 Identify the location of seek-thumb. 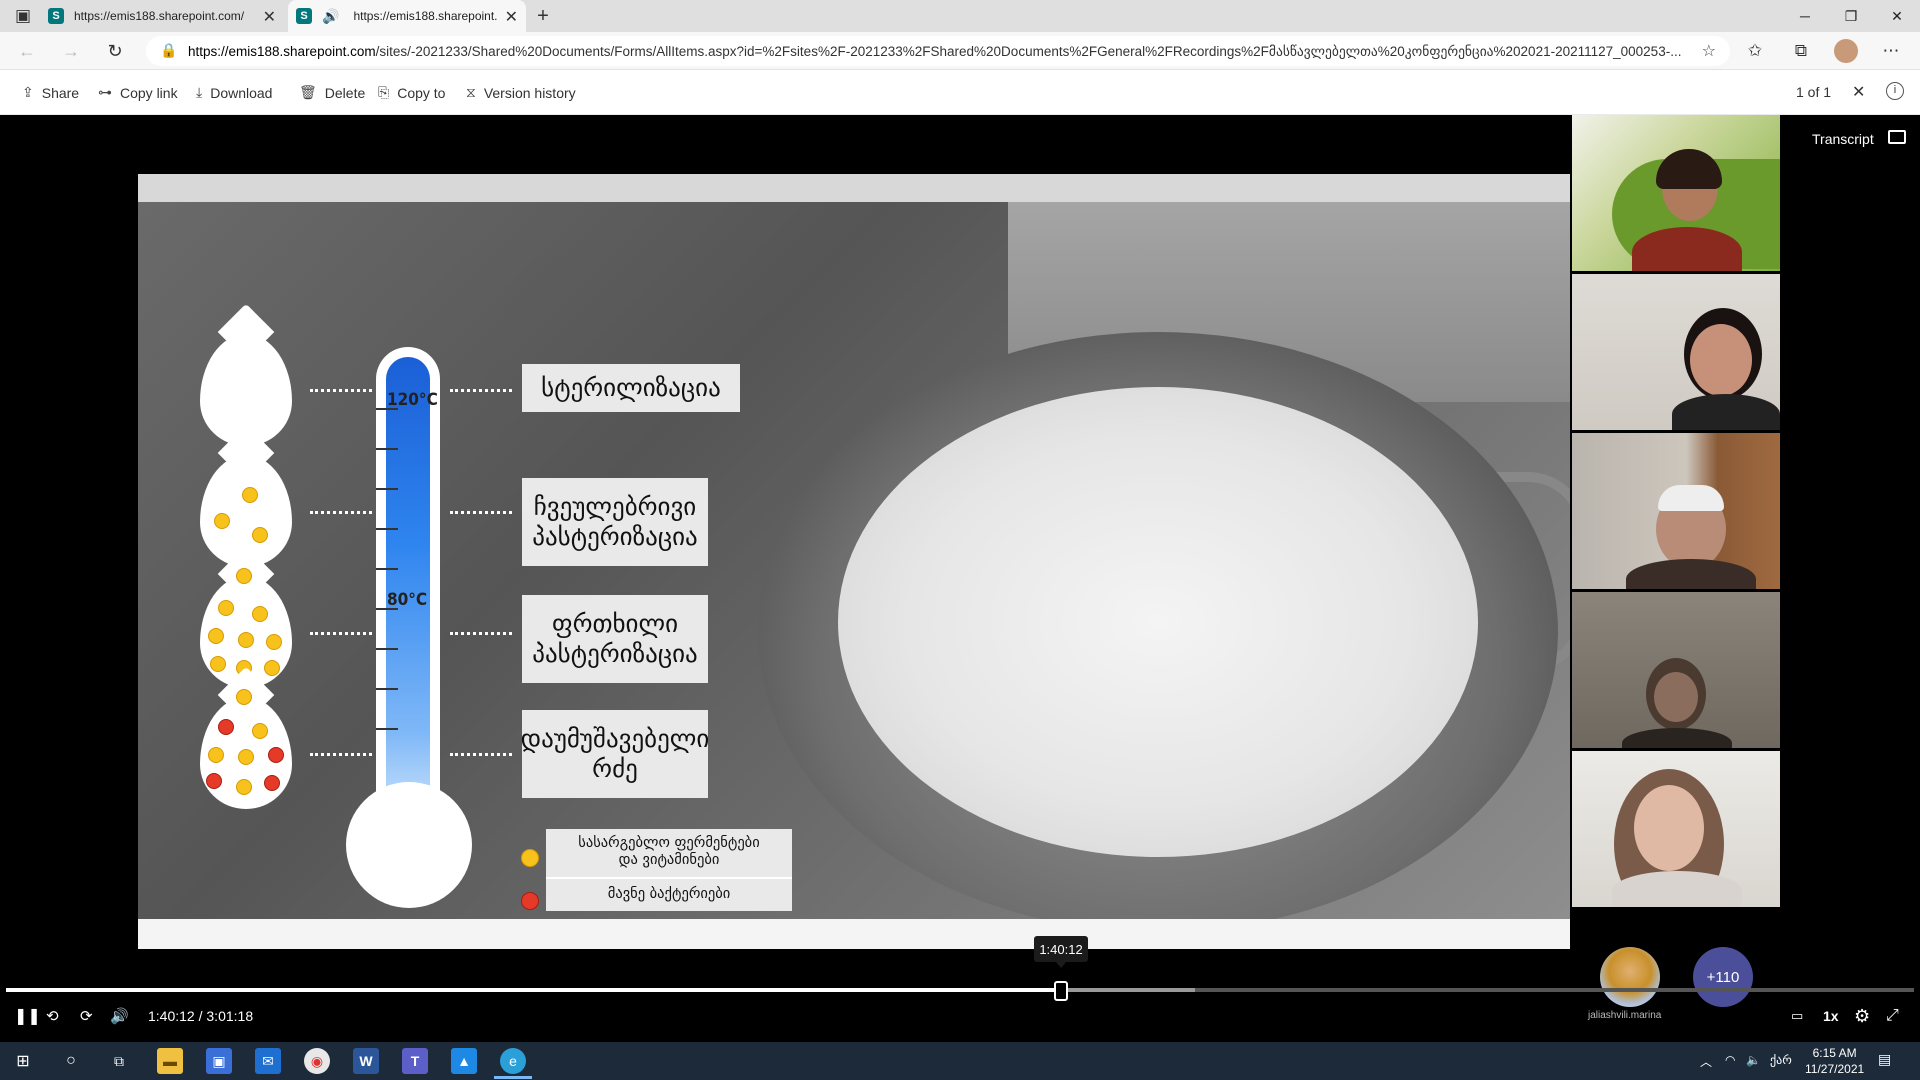
(1061, 991).